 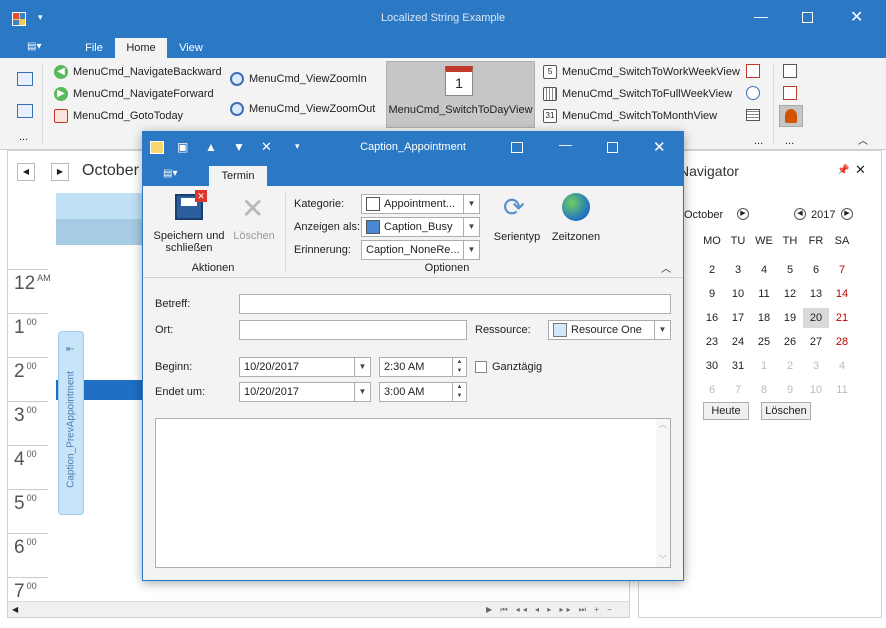 I want to click on horizontal-scrollbar: ◀ ▶ ⏮ ◂◂ ◂ ▸ ▸▸ ⏭ + −, so click(x=318, y=609).